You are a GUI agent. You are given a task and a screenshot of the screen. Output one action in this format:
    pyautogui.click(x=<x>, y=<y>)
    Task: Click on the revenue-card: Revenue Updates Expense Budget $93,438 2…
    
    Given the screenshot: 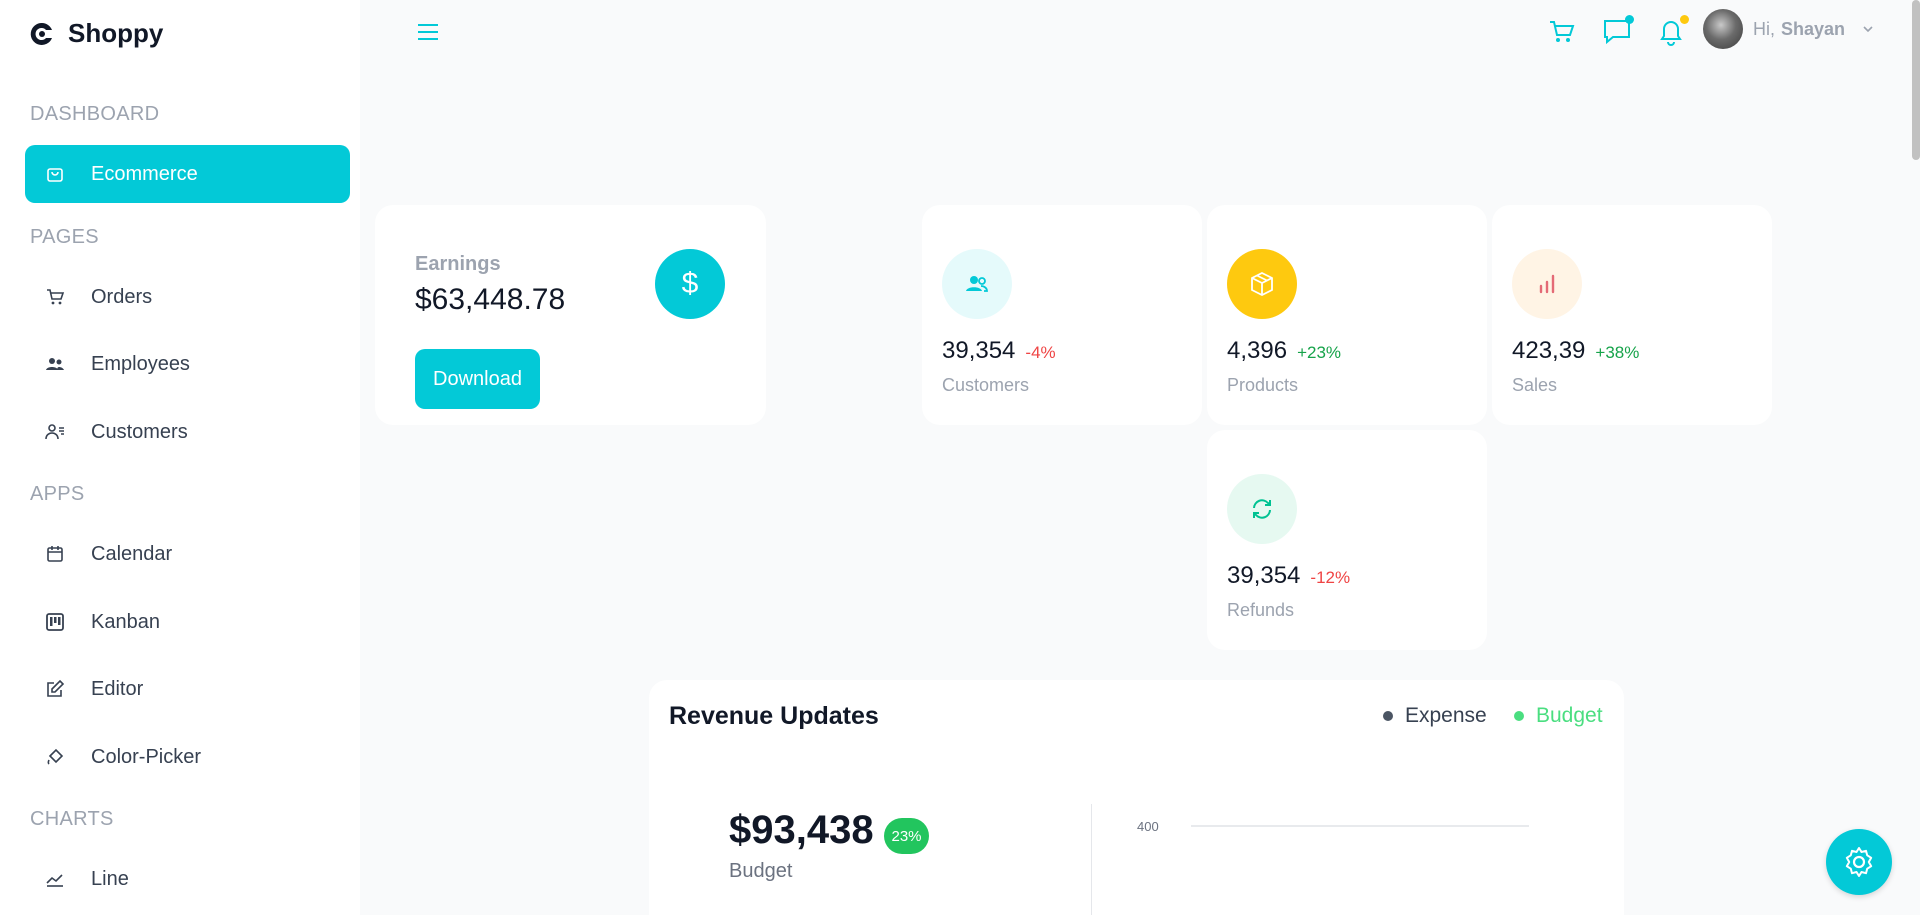 What is the action you would take?
    pyautogui.click(x=1136, y=797)
    